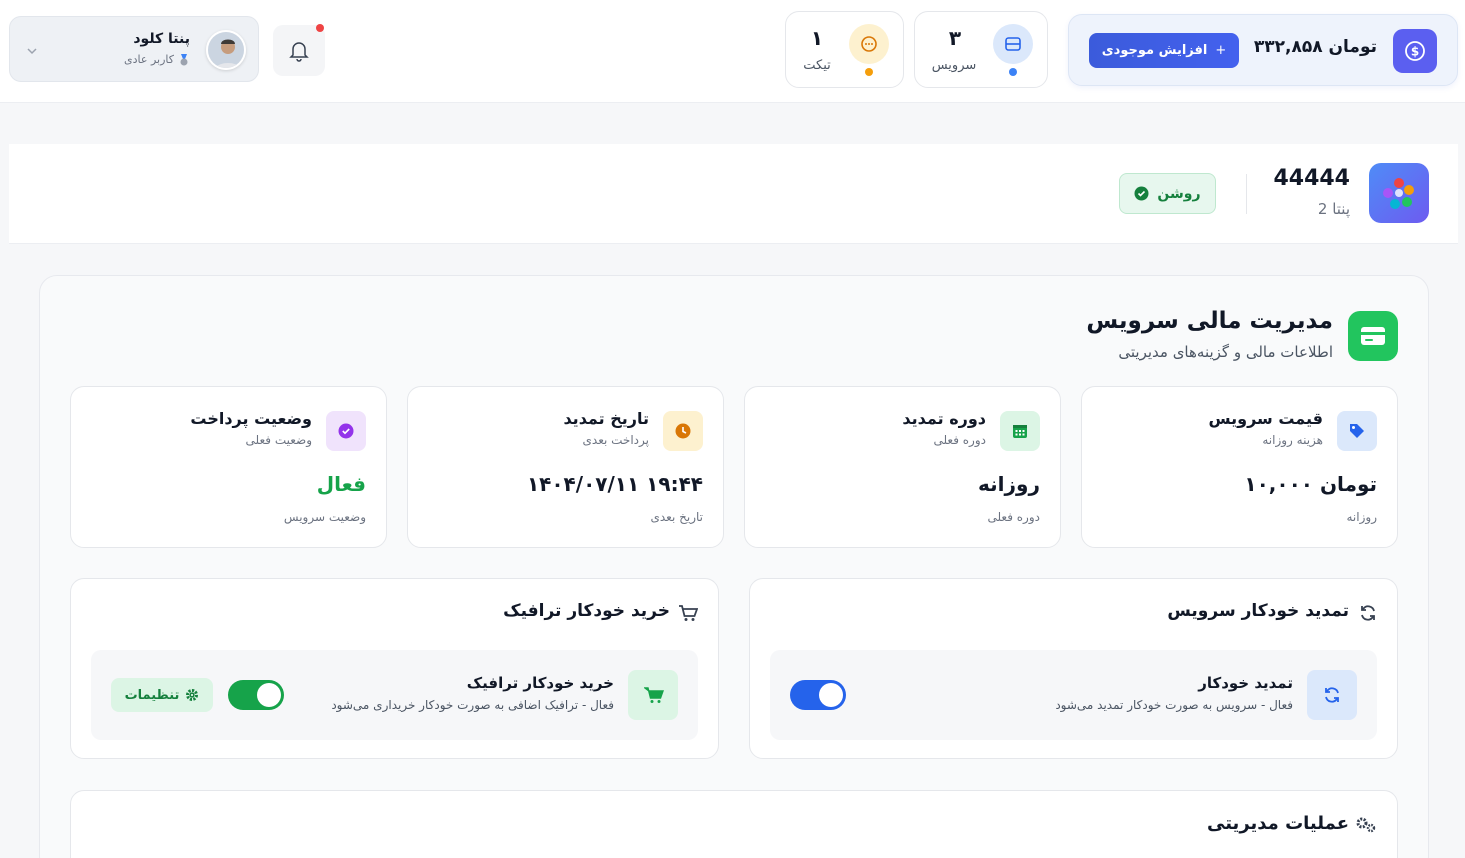 The width and height of the screenshot is (1465, 858). What do you see at coordinates (1266, 418) in the screenshot?
I see `card-title: قیمت سرویس` at bounding box center [1266, 418].